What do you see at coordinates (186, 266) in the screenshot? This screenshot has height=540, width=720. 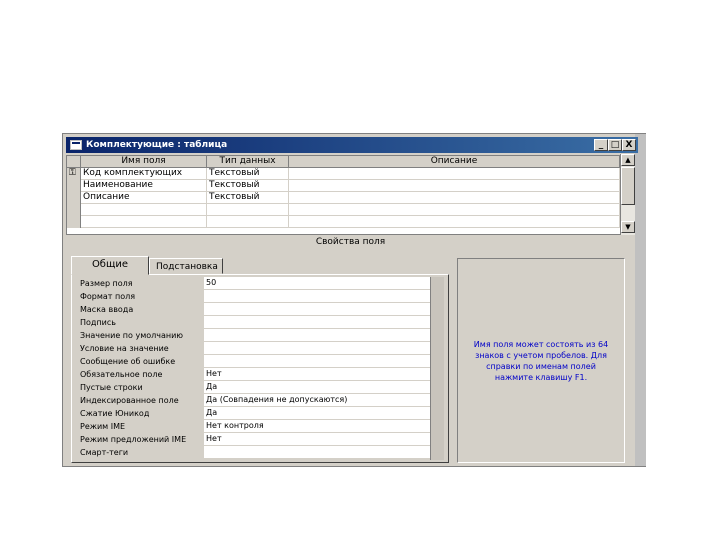 I see `tab-lookup: Подстановка` at bounding box center [186, 266].